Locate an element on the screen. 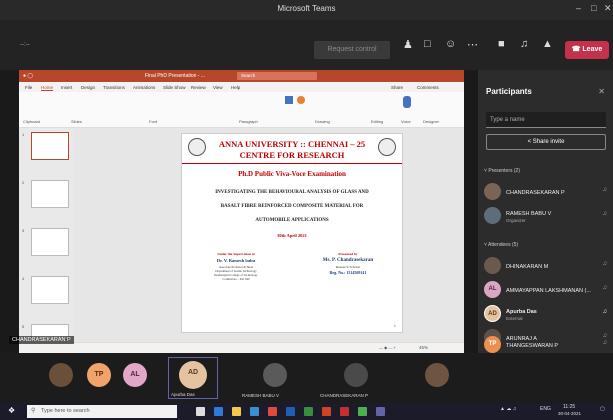  participant-name: CHANDRASEKARAN P is located at coordinates (535, 193).